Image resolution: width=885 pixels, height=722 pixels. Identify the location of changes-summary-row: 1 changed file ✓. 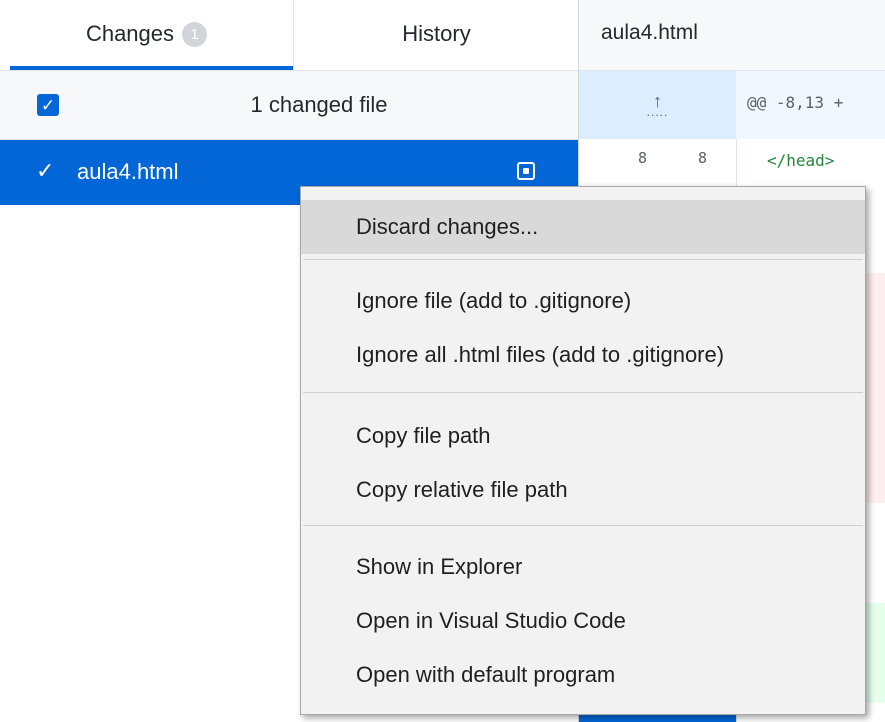
(289, 105).